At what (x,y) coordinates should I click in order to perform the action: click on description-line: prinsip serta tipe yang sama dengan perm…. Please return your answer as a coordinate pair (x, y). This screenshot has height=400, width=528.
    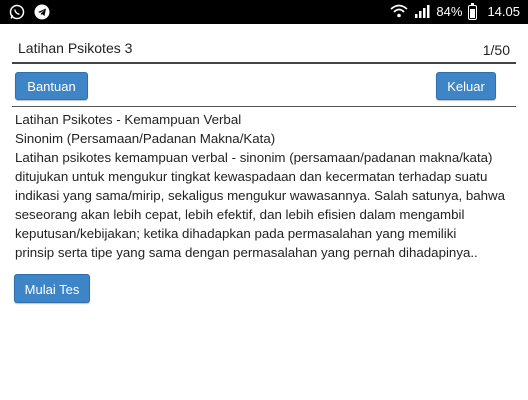
    Looking at the image, I should click on (246, 252).